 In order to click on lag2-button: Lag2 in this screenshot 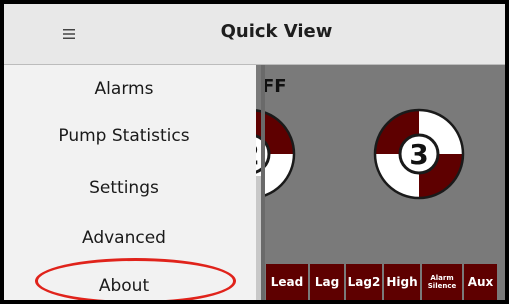, I will do `click(364, 282)`.